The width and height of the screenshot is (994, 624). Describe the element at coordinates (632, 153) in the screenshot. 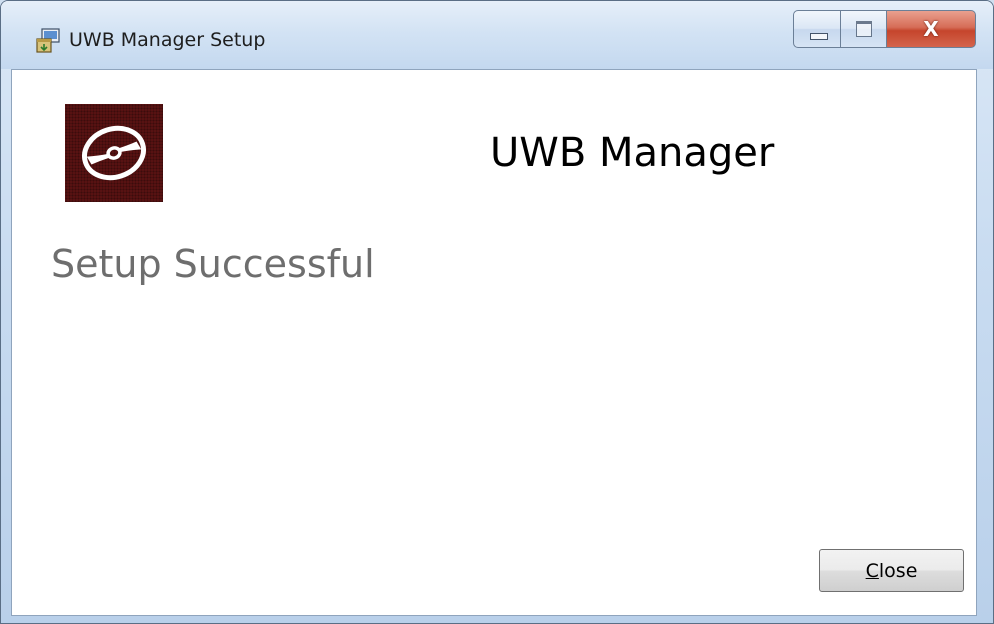

I see `product-title: UWB Manager` at that location.